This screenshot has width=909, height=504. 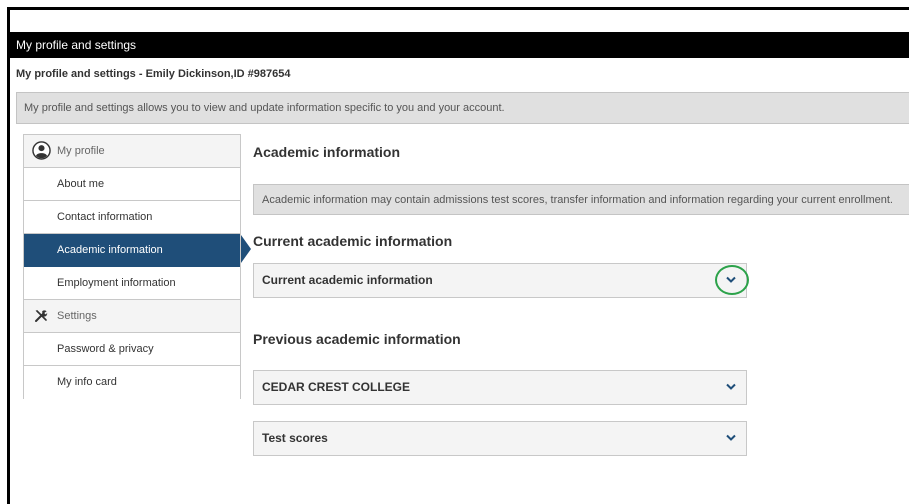 What do you see at coordinates (41, 150) in the screenshot?
I see `user-circle-icon` at bounding box center [41, 150].